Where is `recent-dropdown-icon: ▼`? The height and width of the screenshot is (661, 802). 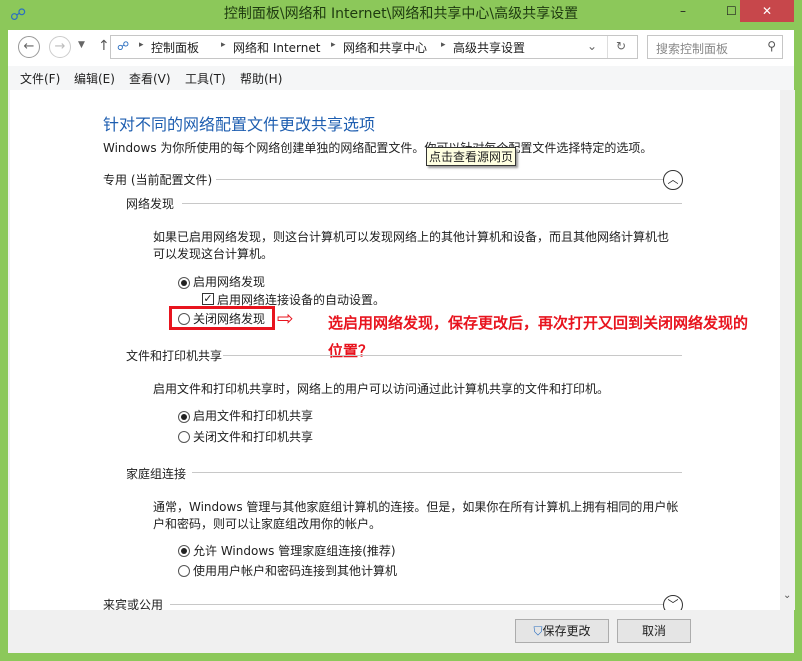
recent-dropdown-icon: ▼ is located at coordinates (81, 45).